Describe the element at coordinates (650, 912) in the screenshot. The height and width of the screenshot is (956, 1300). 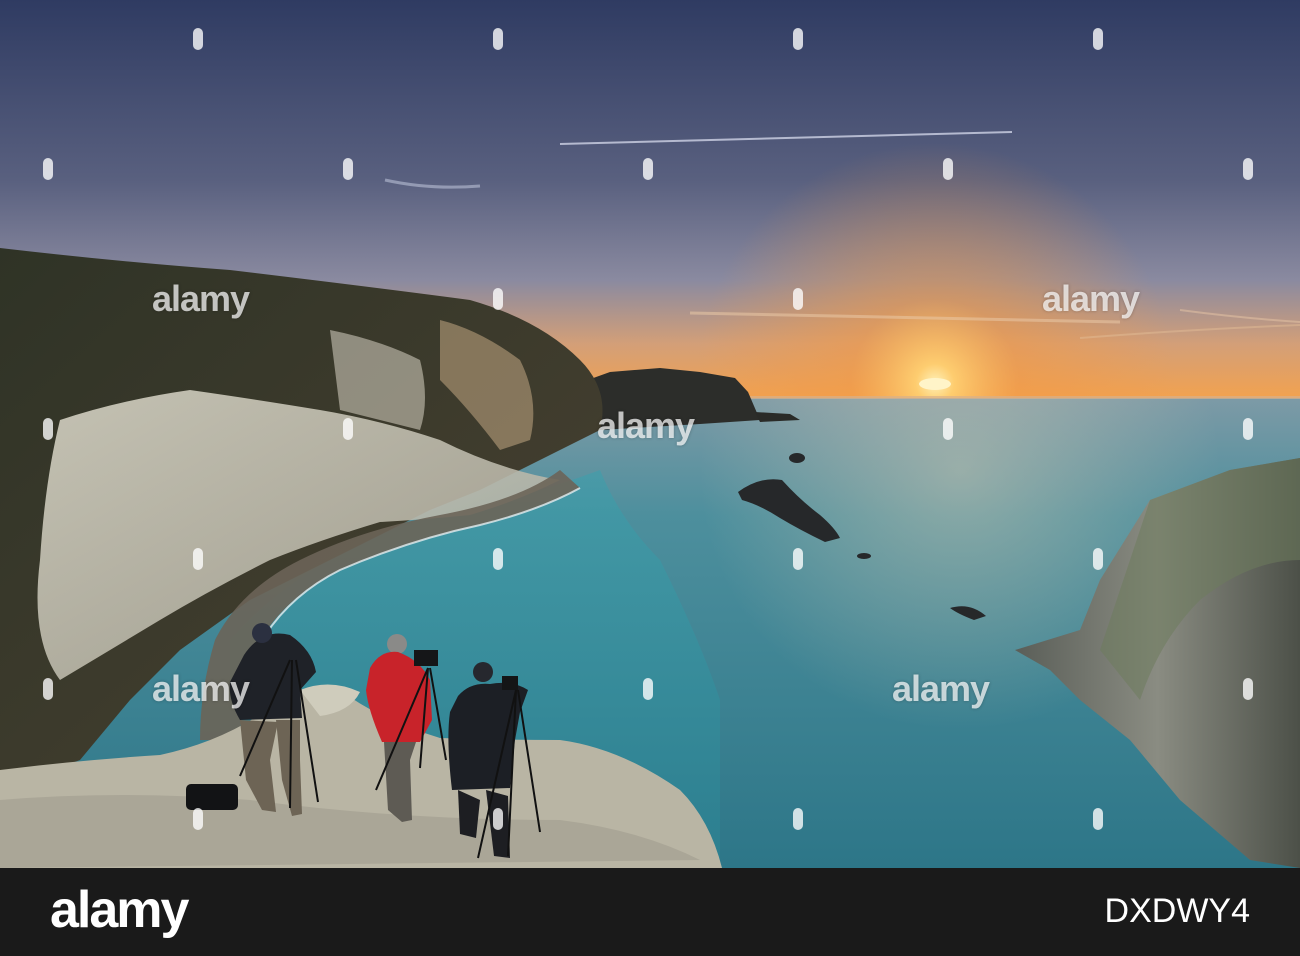
I see `brand-bar: alamy DXDWY4` at that location.